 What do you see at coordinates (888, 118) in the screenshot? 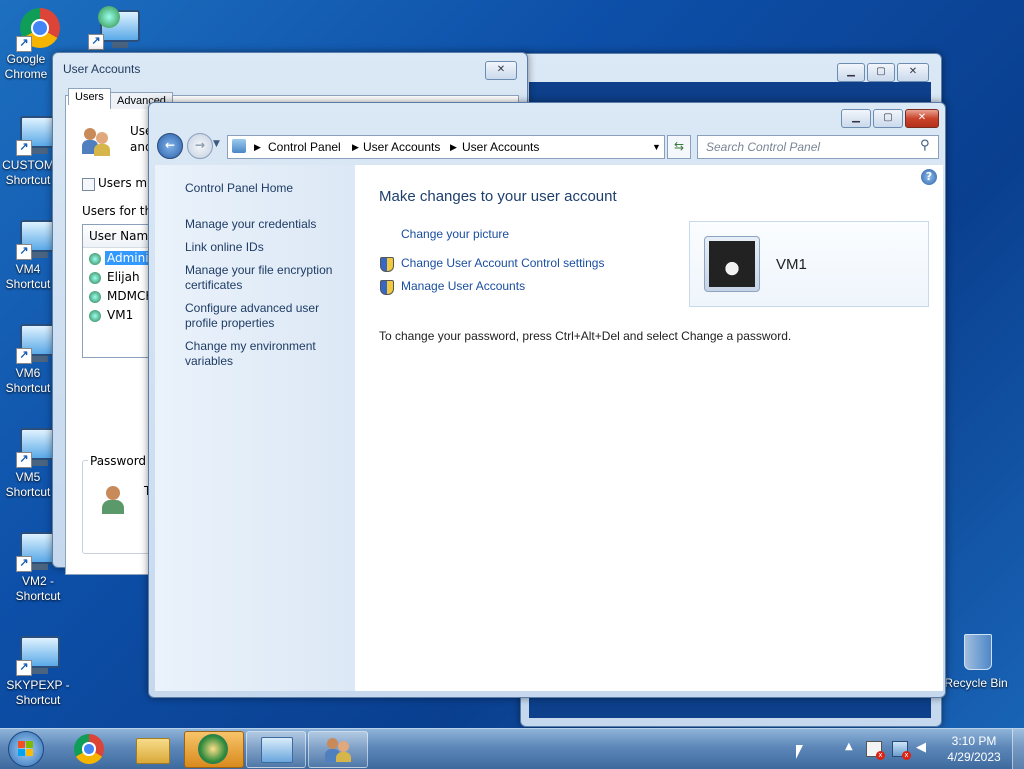
I see `cp-maximize-button: ▢` at bounding box center [888, 118].